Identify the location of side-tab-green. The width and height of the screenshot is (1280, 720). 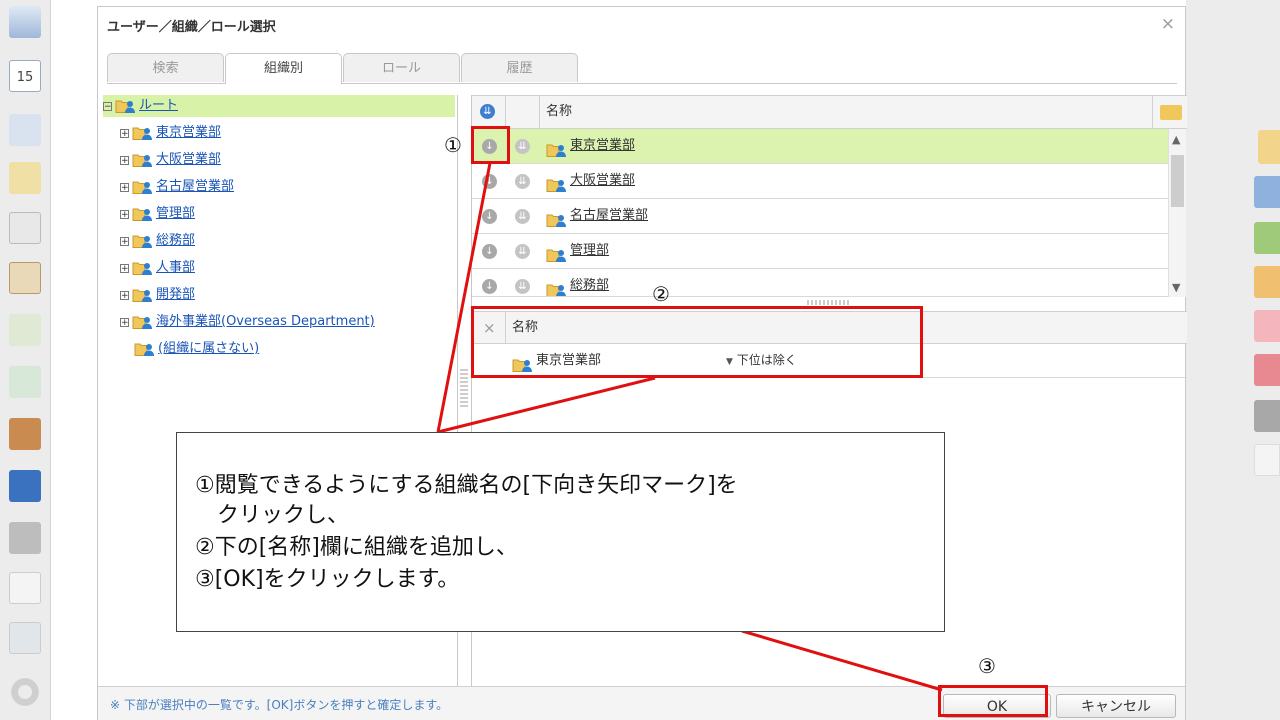
(1267, 238).